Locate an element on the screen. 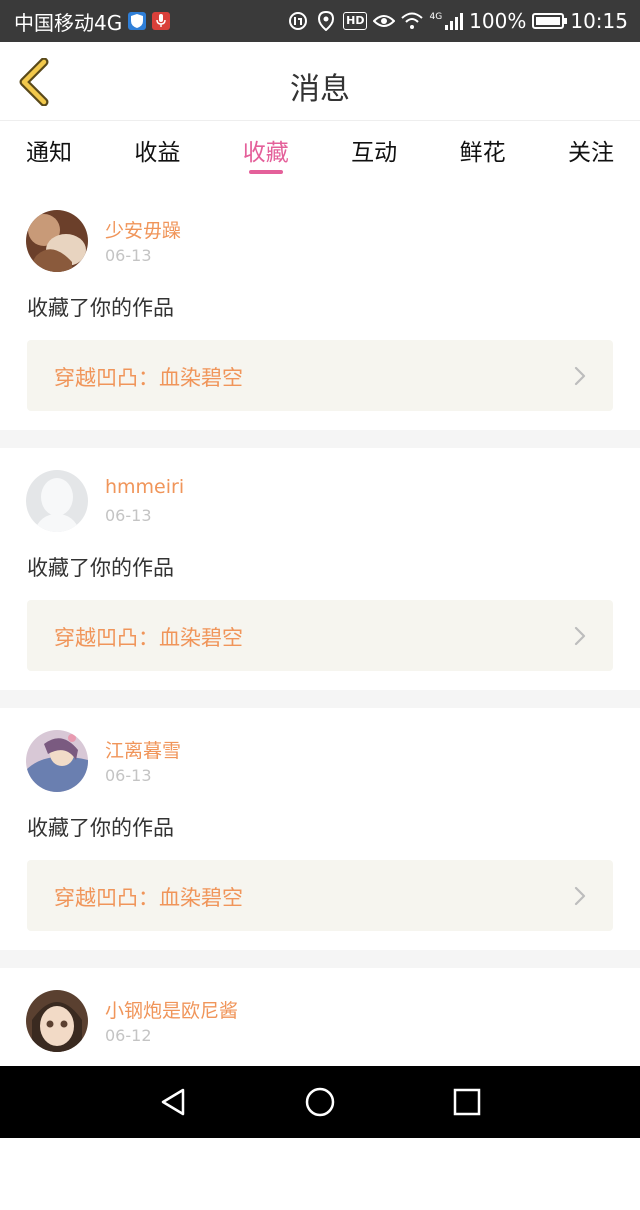 The image size is (640, 1210). message-date: 06-12 is located at coordinates (128, 1035).